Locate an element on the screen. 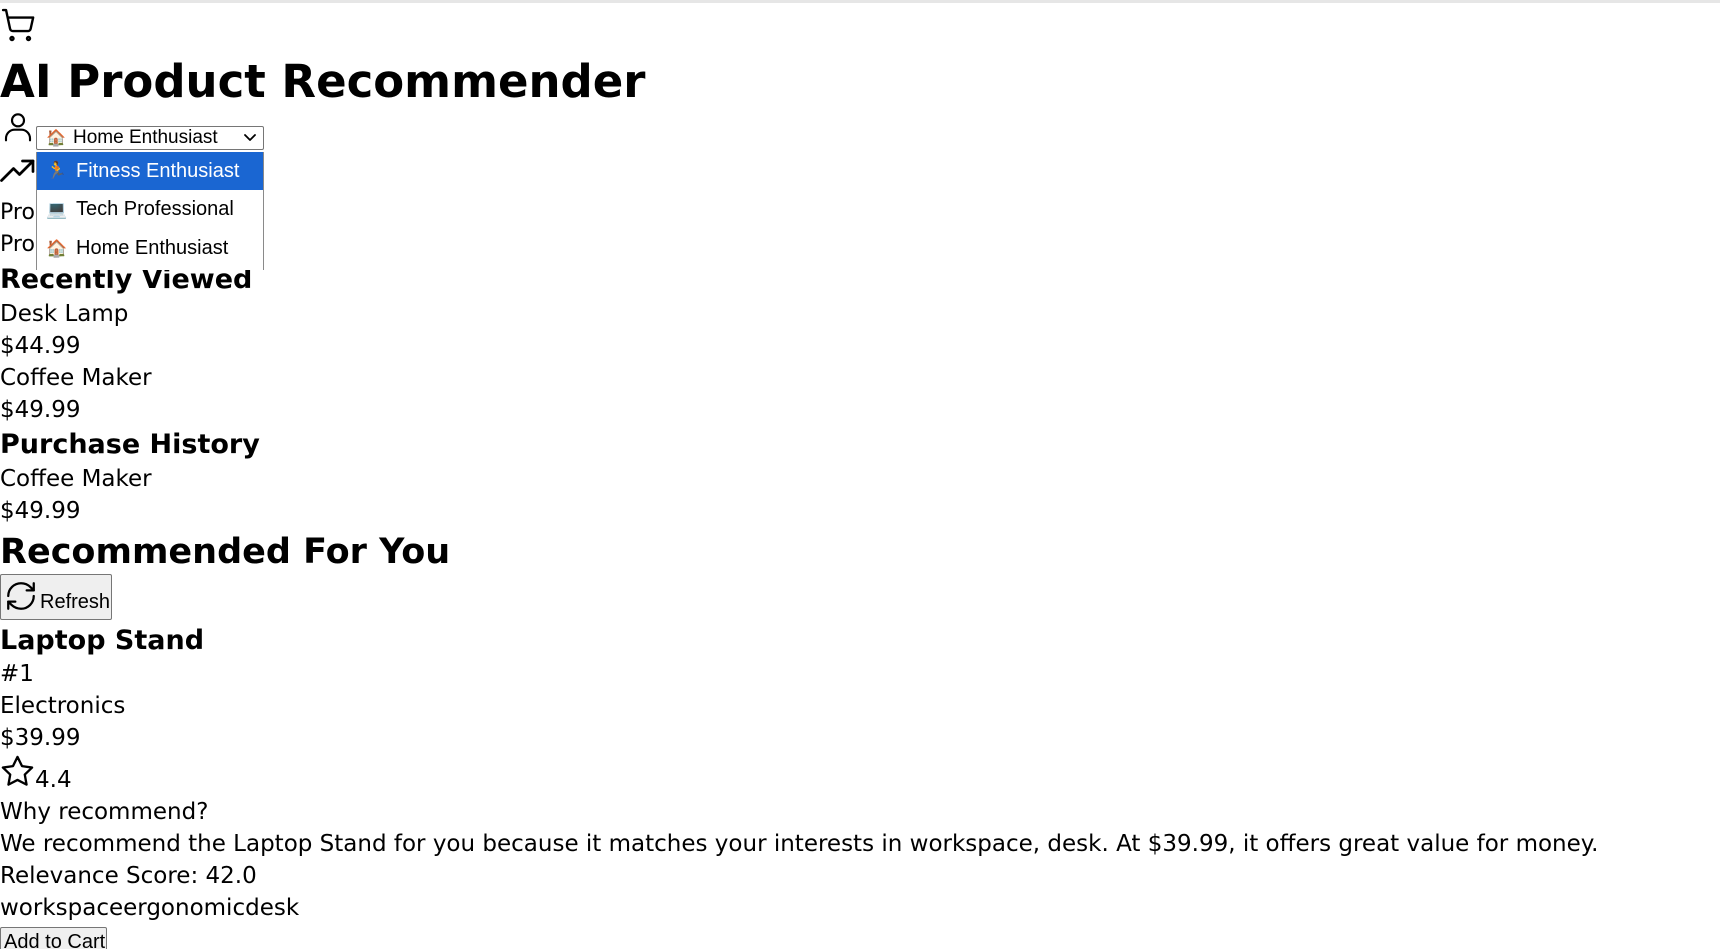  recent-item-name: Coffee Maker is located at coordinates (76, 378).